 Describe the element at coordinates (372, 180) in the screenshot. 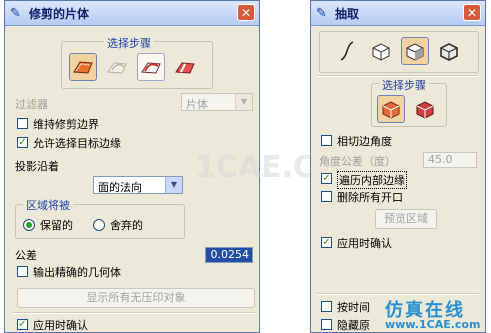

I see `traverse-inner-edges-label: 遍历内部边缘` at that location.